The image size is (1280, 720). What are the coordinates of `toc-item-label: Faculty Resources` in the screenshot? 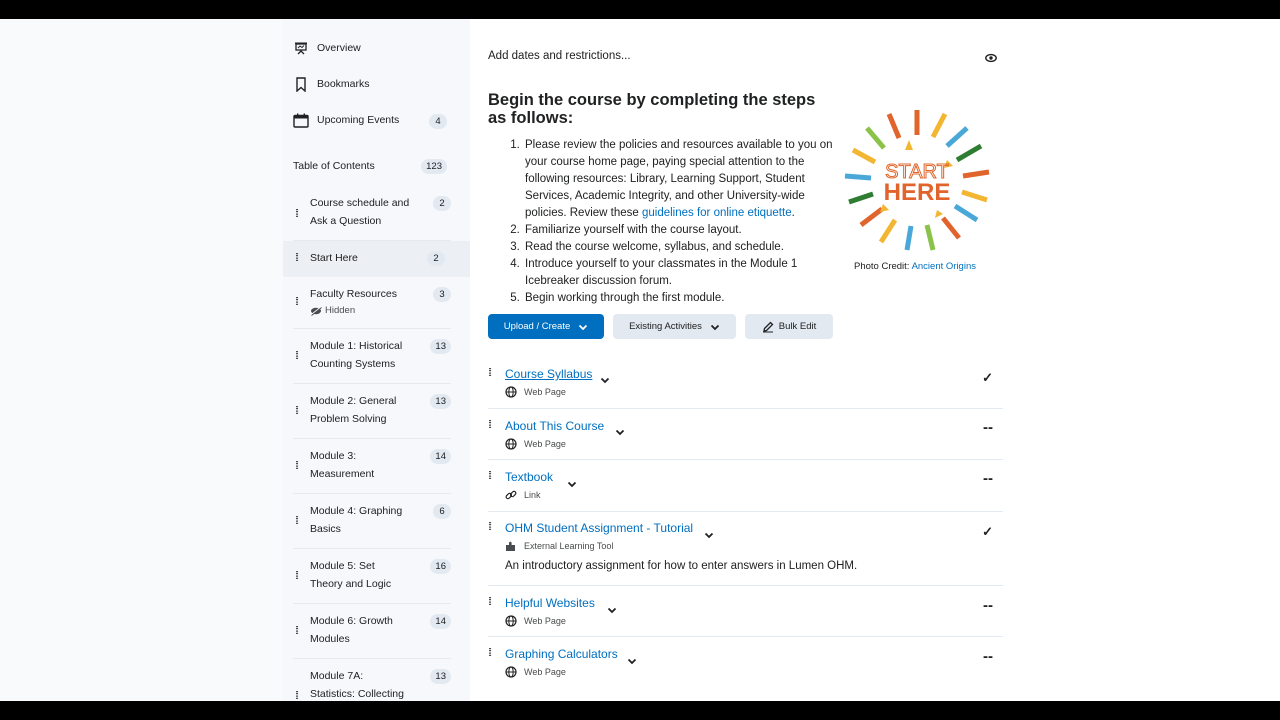 It's located at (353, 294).